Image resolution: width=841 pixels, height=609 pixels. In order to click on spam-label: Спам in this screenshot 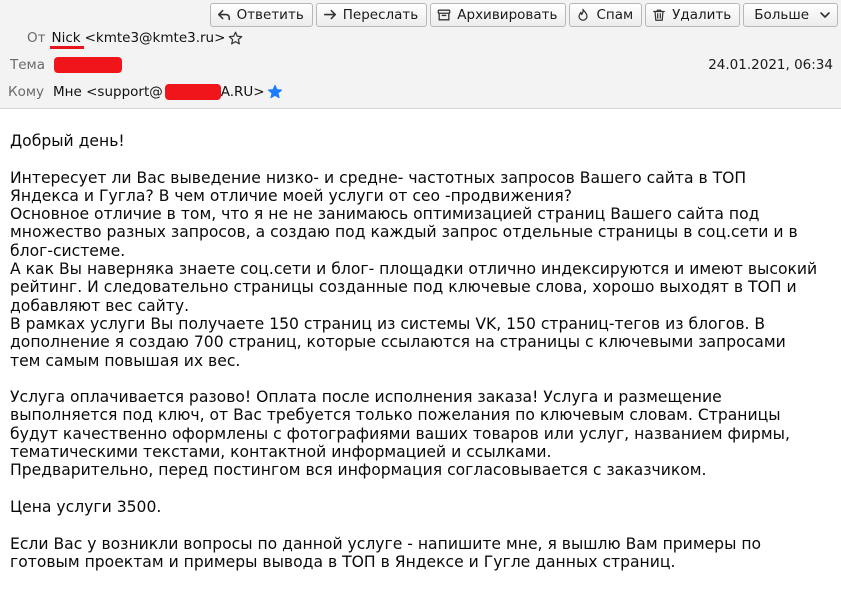, I will do `click(615, 15)`.